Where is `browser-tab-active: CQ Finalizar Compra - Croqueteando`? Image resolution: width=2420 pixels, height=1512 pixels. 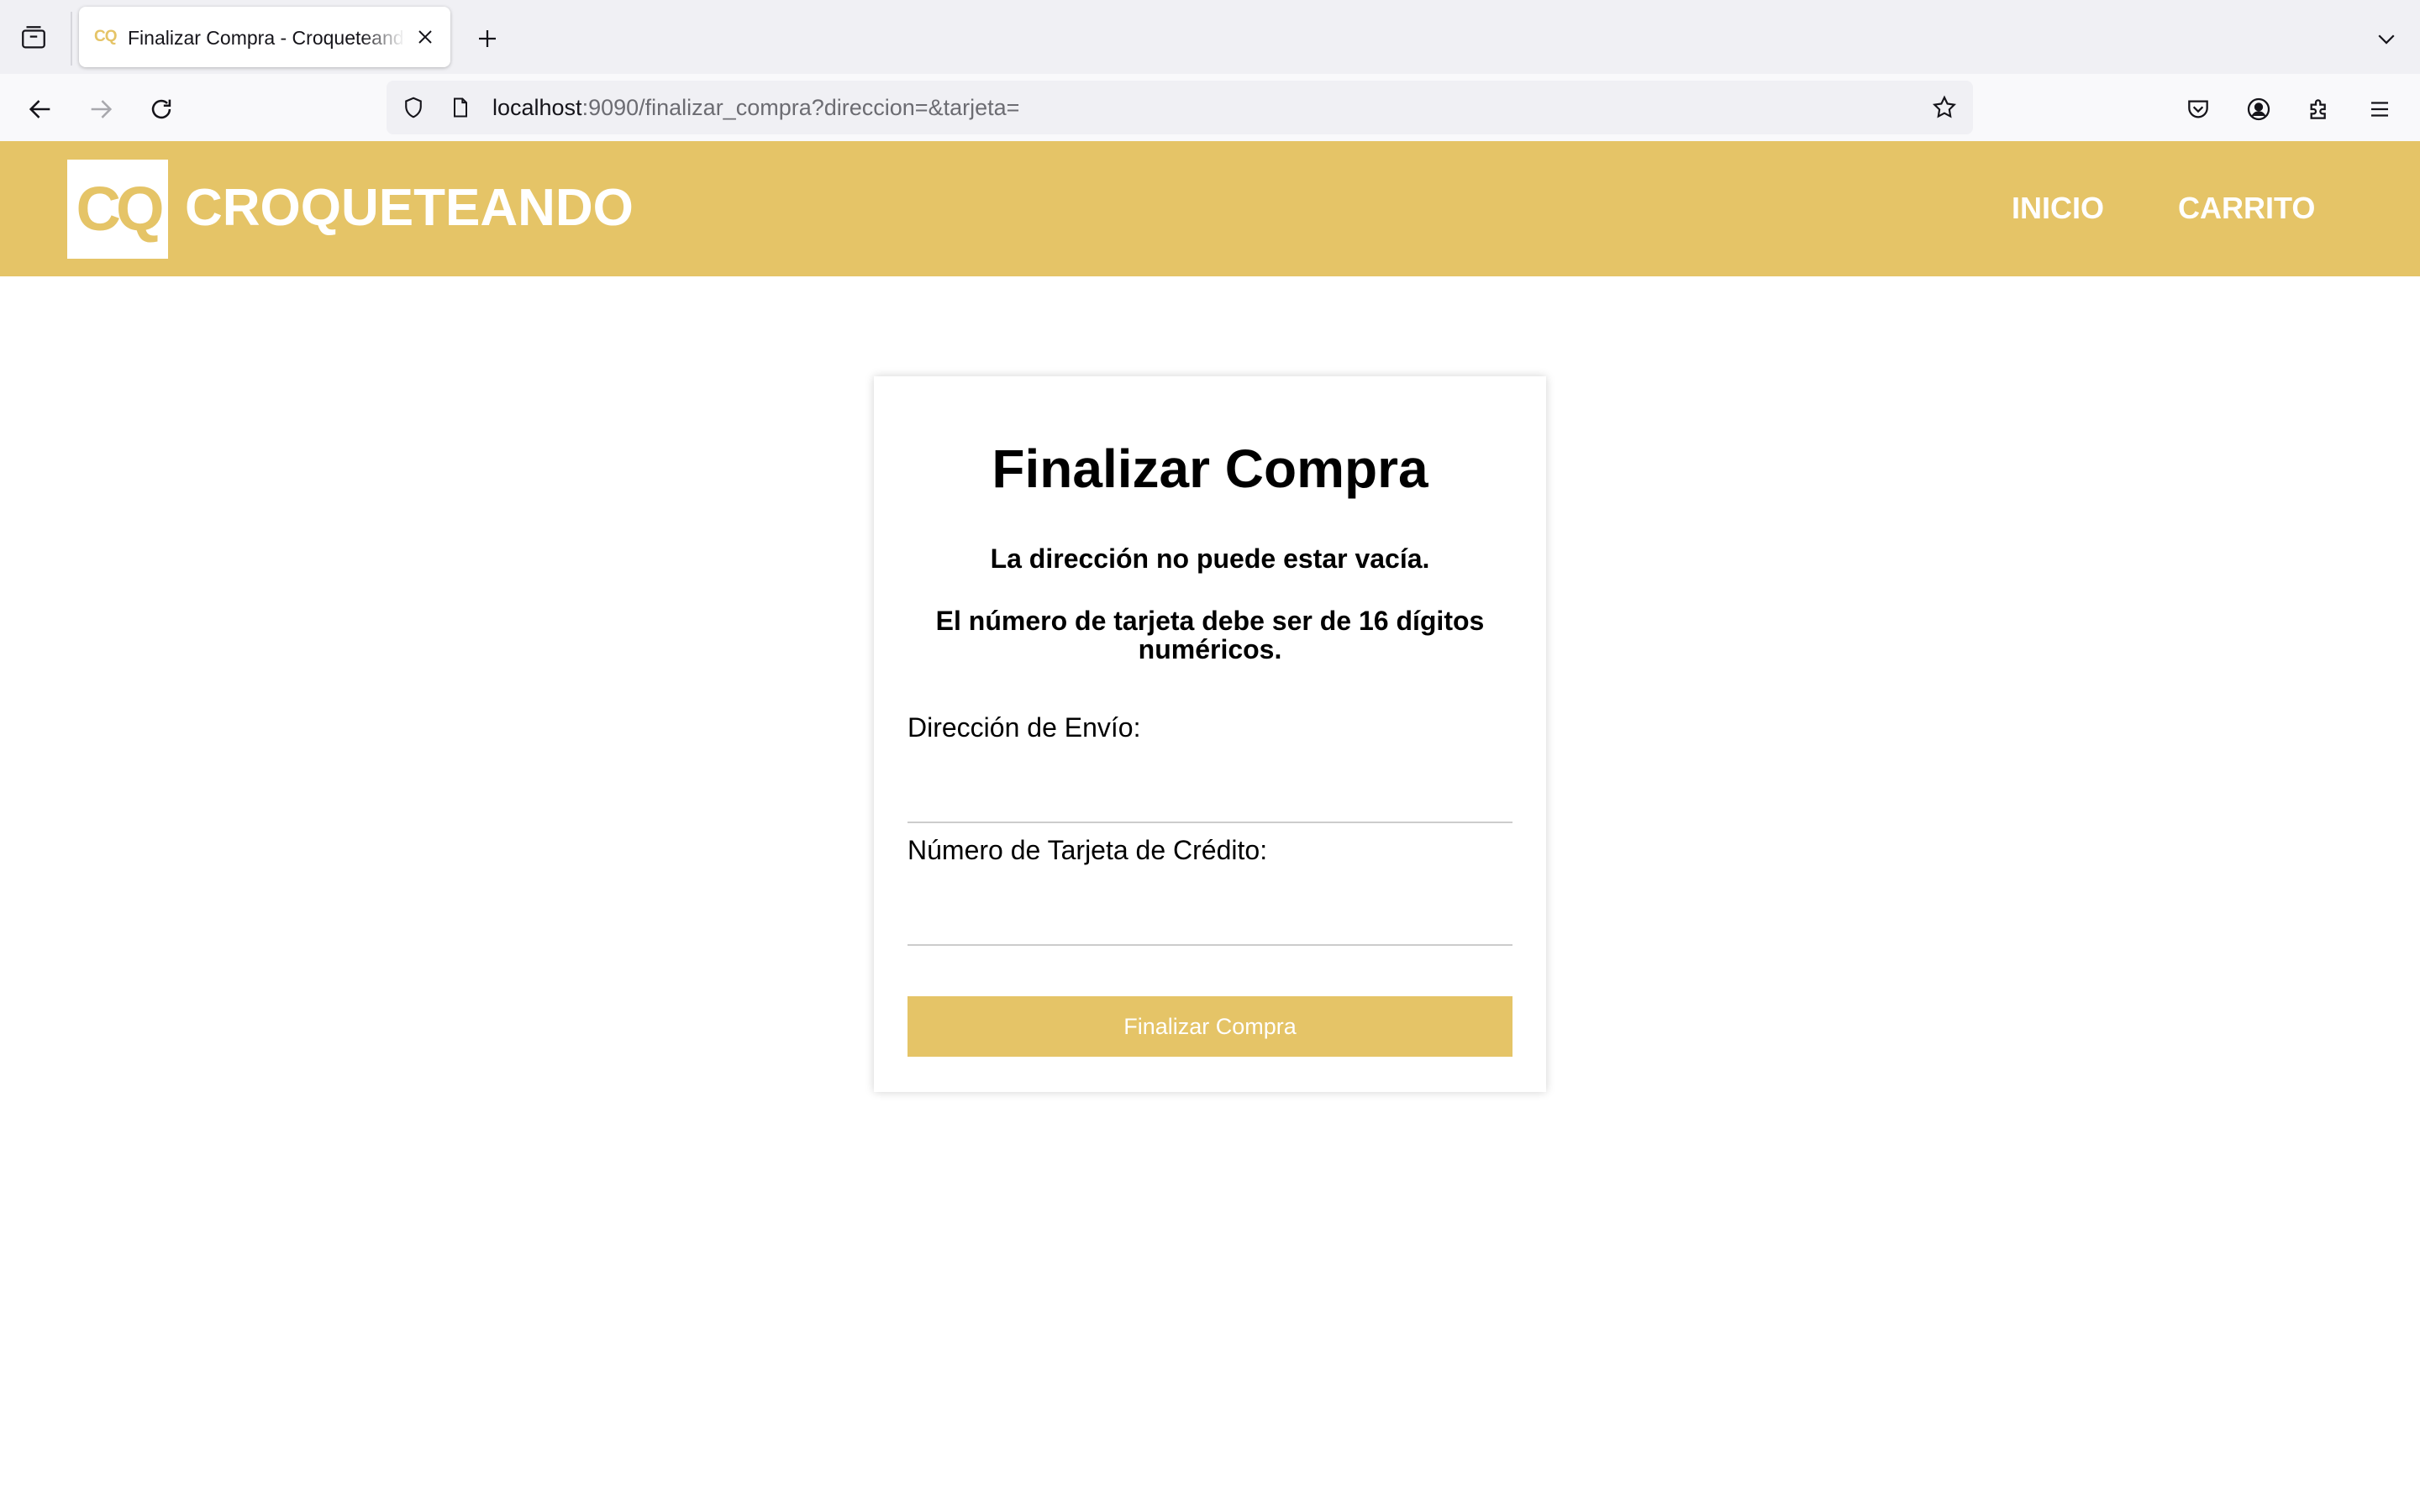
browser-tab-active: CQ Finalizar Compra - Croqueteando is located at coordinates (264, 37).